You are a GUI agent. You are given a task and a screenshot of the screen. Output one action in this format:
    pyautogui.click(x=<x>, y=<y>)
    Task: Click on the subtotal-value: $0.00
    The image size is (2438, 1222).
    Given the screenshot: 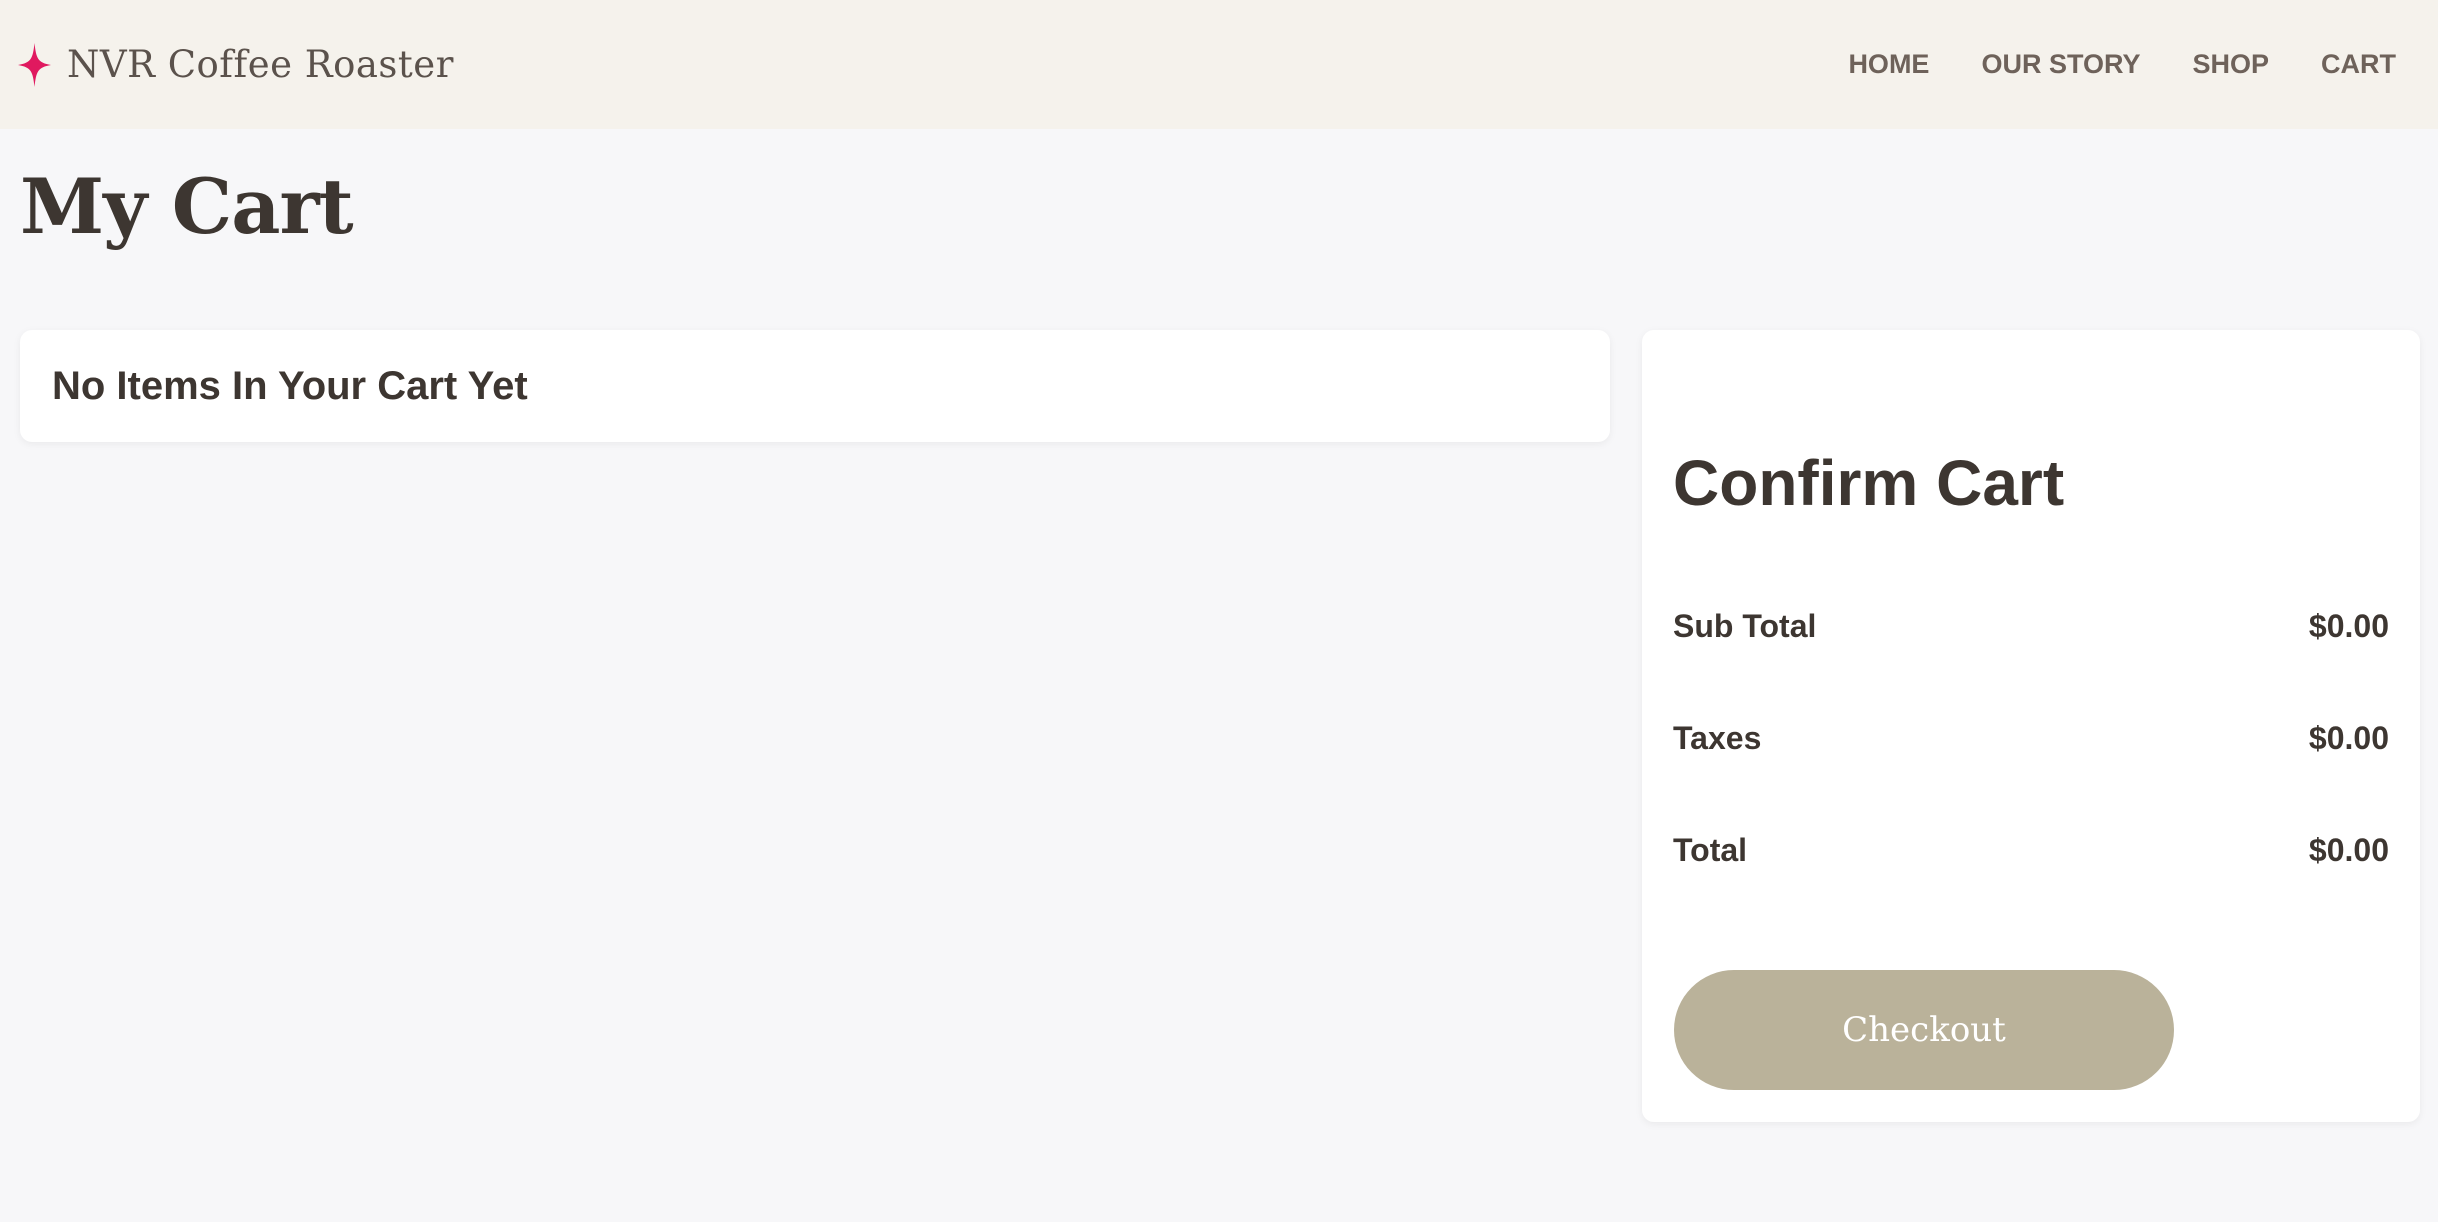 What is the action you would take?
    pyautogui.click(x=2348, y=625)
    